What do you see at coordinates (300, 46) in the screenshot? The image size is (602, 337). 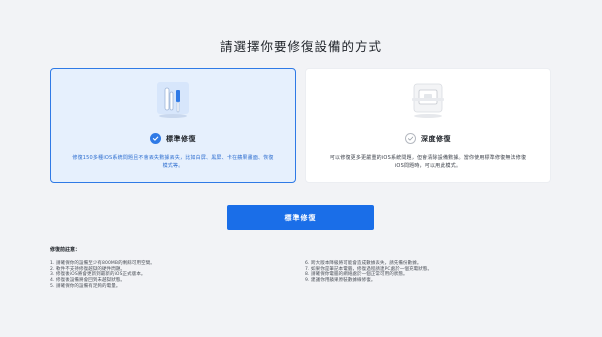 I see `page-title: 請選擇你要修復設備的方式` at bounding box center [300, 46].